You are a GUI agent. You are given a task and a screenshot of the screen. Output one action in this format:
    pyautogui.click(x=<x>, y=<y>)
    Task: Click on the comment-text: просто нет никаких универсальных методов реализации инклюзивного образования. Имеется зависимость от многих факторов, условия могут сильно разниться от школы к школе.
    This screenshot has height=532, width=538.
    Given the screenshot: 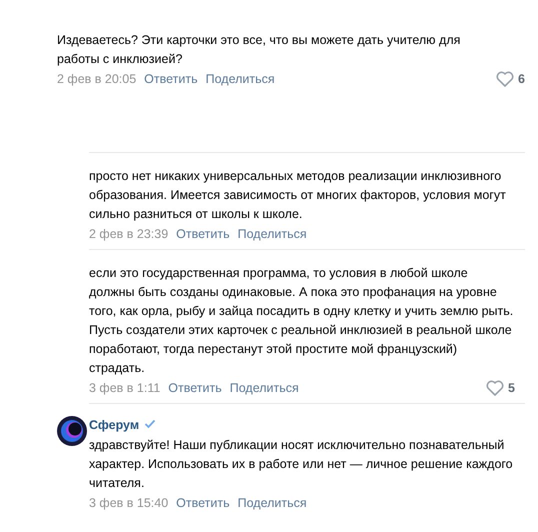 What is the action you would take?
    pyautogui.click(x=298, y=195)
    